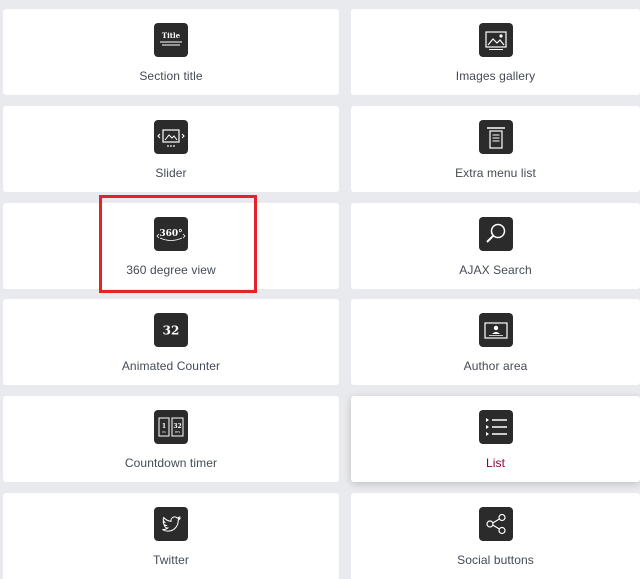 This screenshot has height=579, width=640. I want to click on widget-card-social-buttons: Social buttons, so click(495, 536).